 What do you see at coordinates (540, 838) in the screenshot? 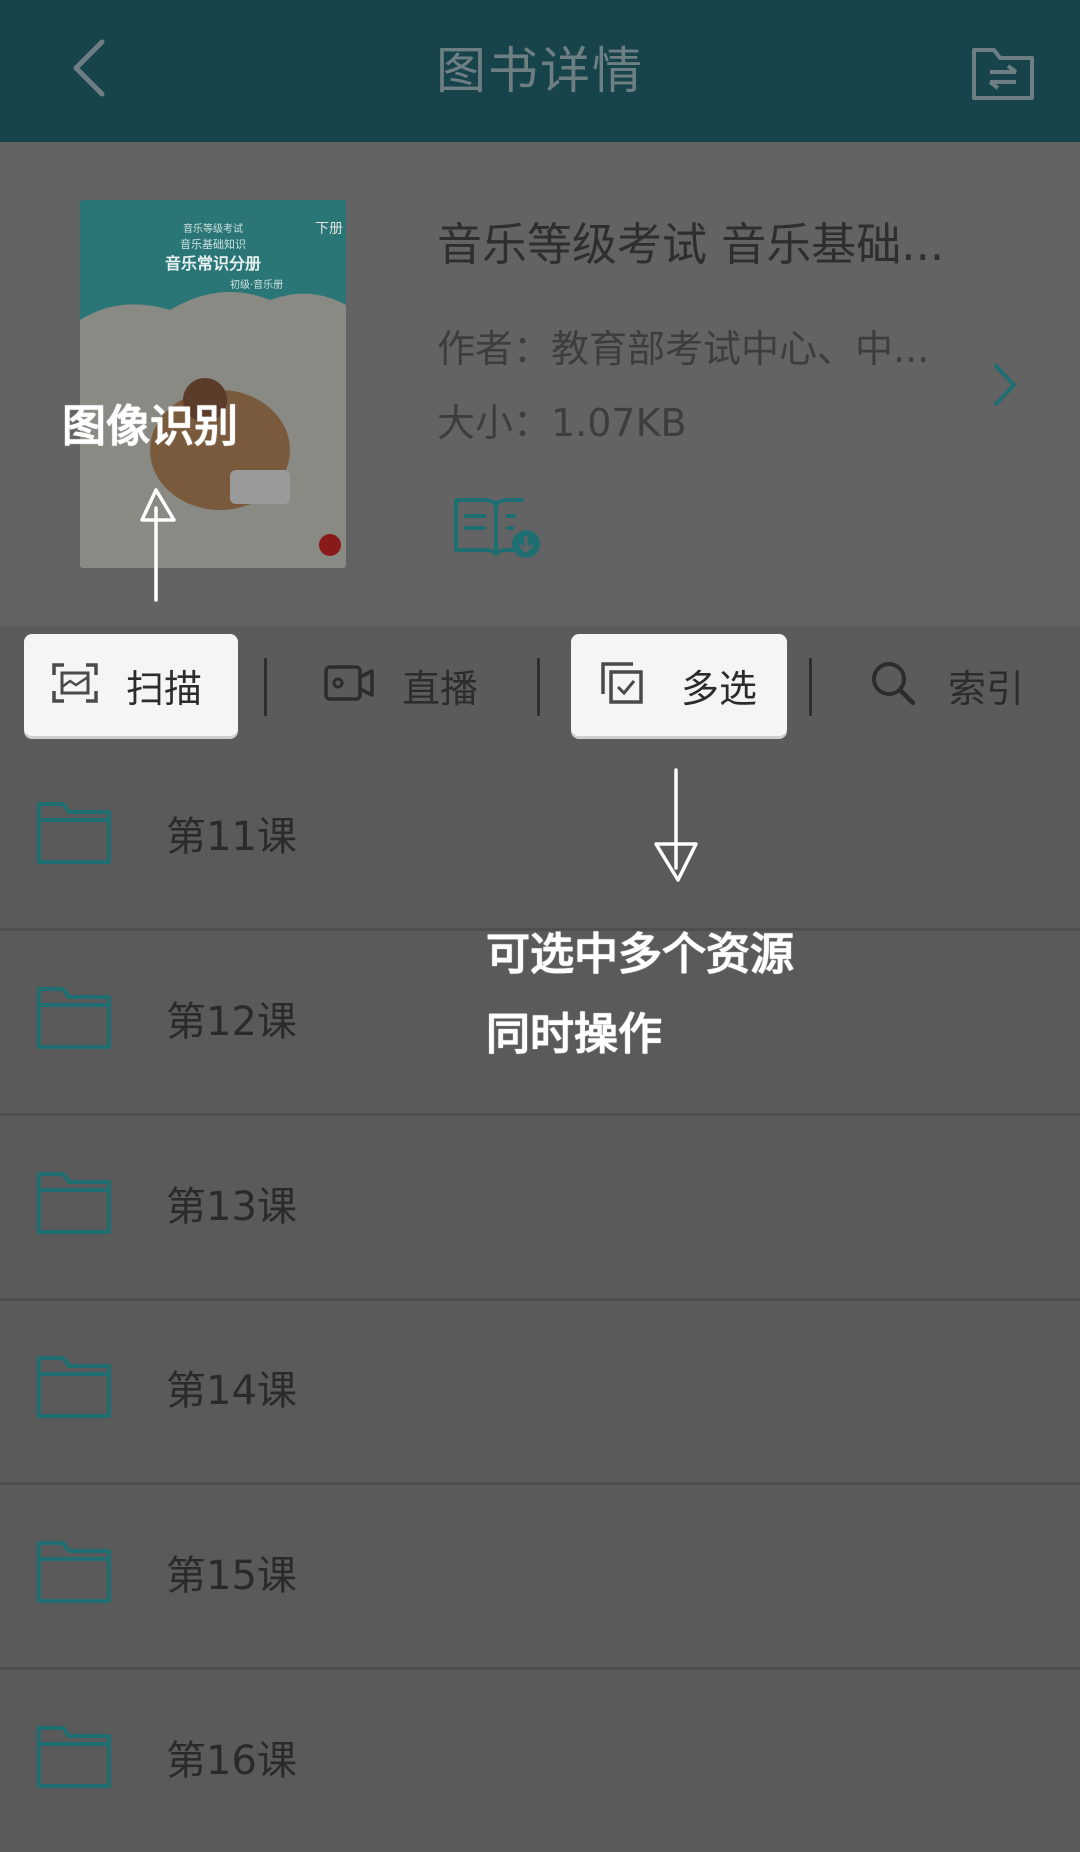
I see `list-item: 第11课` at bounding box center [540, 838].